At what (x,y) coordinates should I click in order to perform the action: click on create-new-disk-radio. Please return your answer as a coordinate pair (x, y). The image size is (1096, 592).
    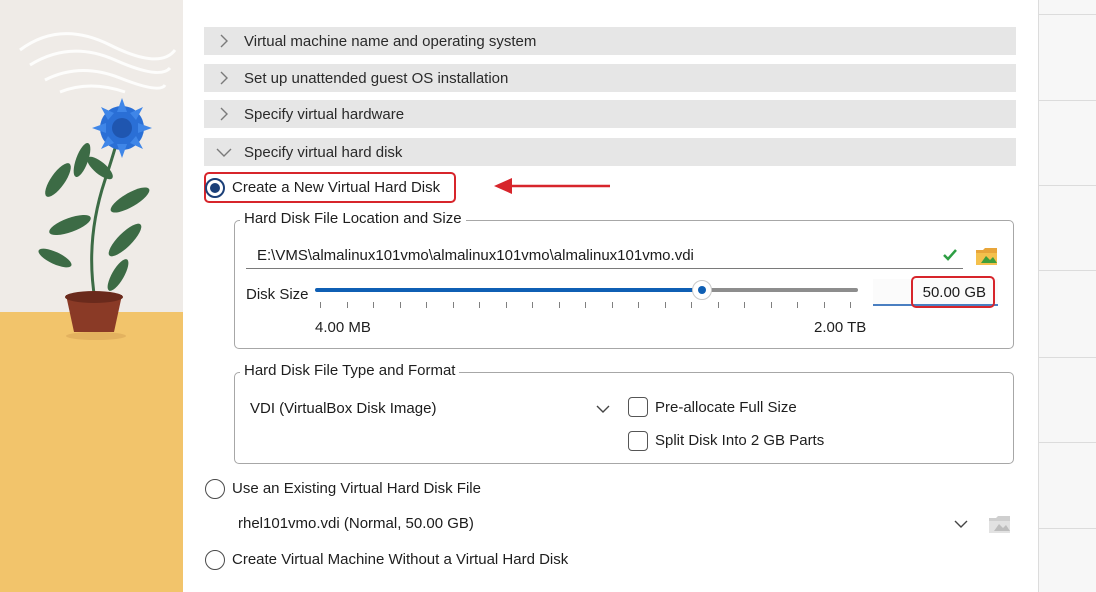
    Looking at the image, I should click on (215, 188).